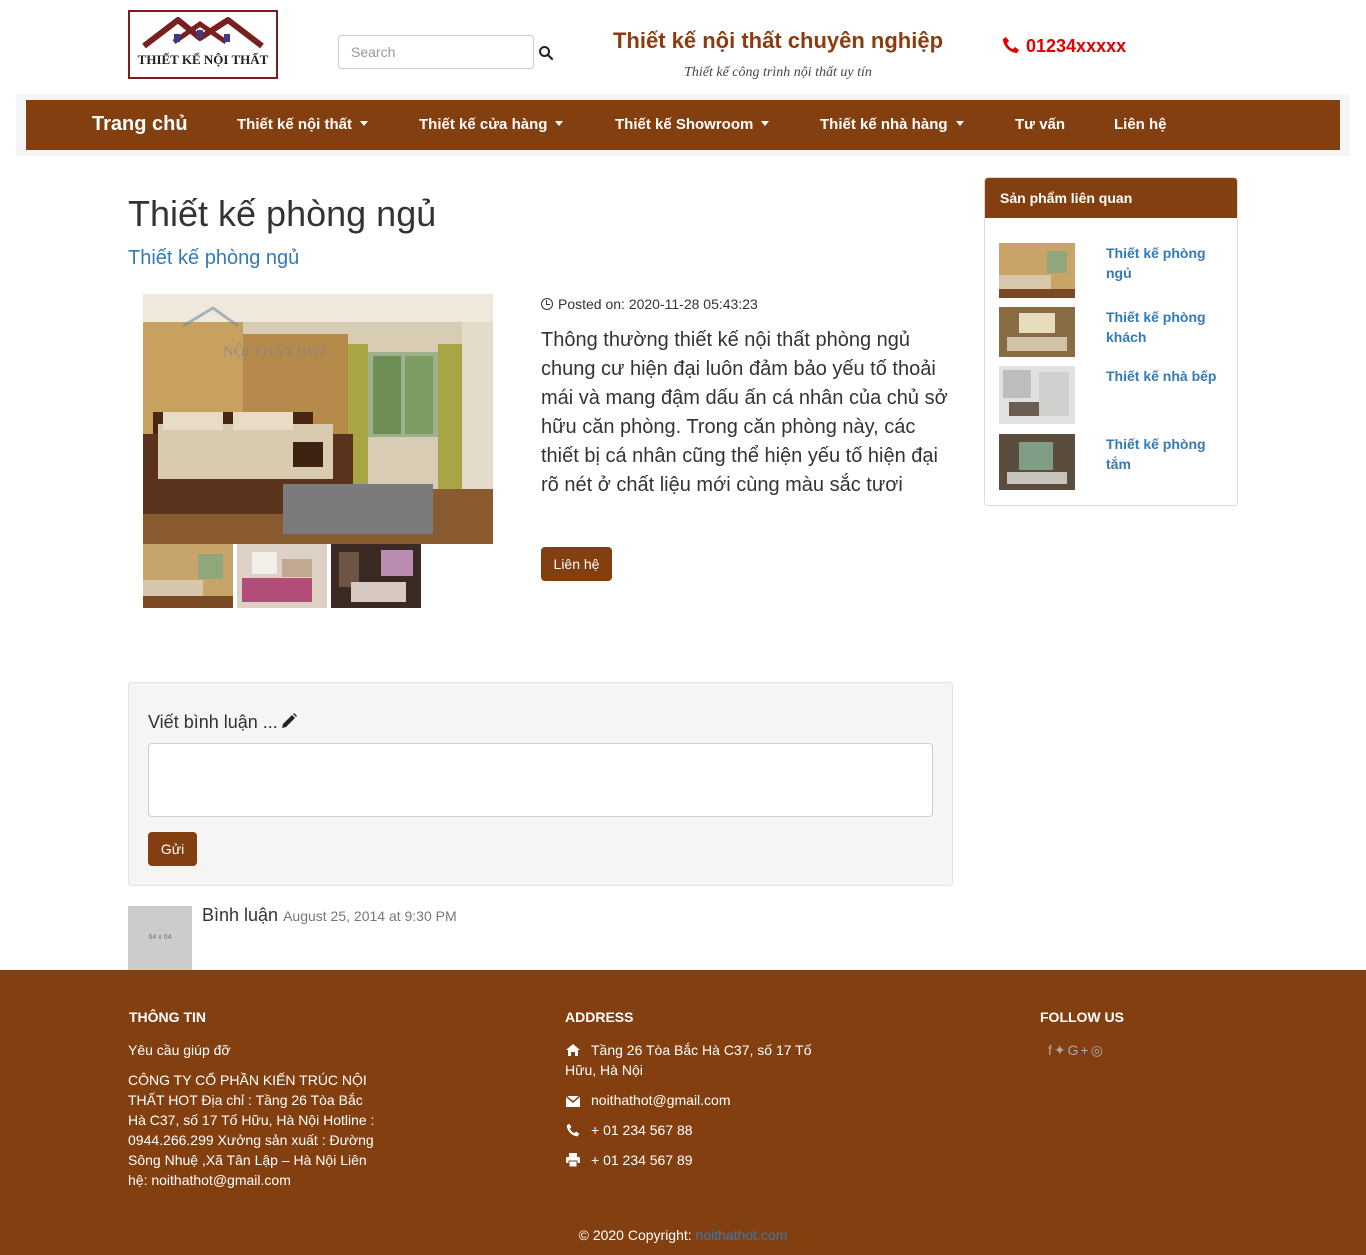 Image resolution: width=1366 pixels, height=1255 pixels. What do you see at coordinates (1082, 1017) in the screenshot?
I see `footer-follow-heading: FOLLOW US` at bounding box center [1082, 1017].